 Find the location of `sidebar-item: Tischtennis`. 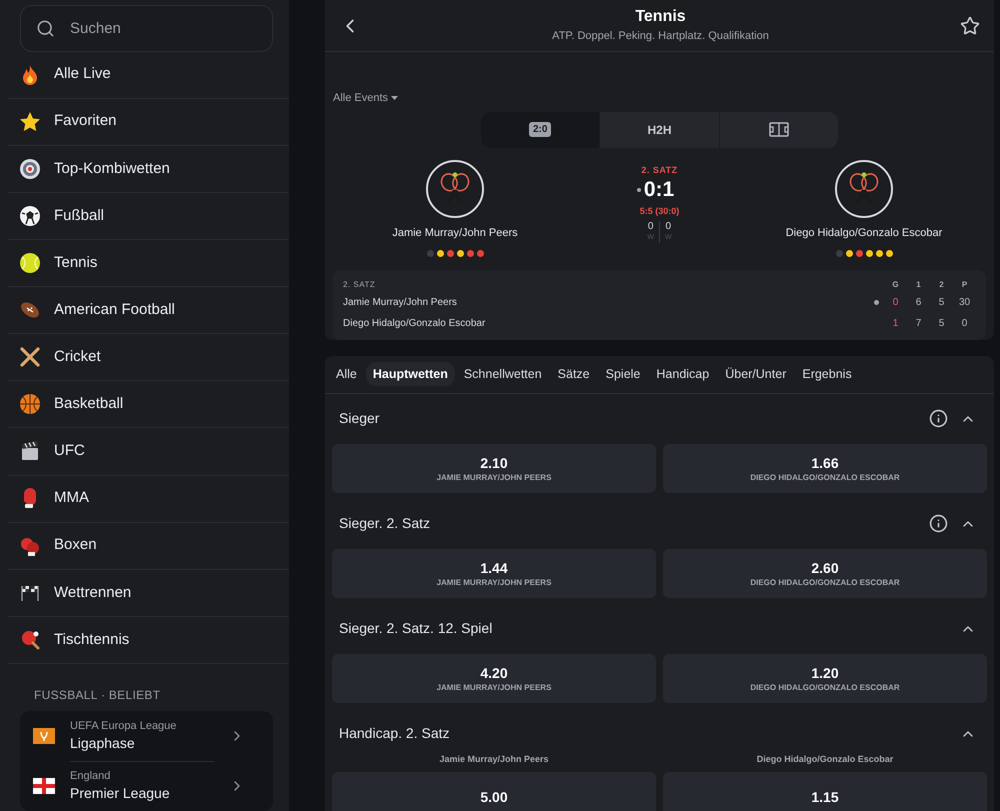

sidebar-item: Tischtennis is located at coordinates (148, 640).